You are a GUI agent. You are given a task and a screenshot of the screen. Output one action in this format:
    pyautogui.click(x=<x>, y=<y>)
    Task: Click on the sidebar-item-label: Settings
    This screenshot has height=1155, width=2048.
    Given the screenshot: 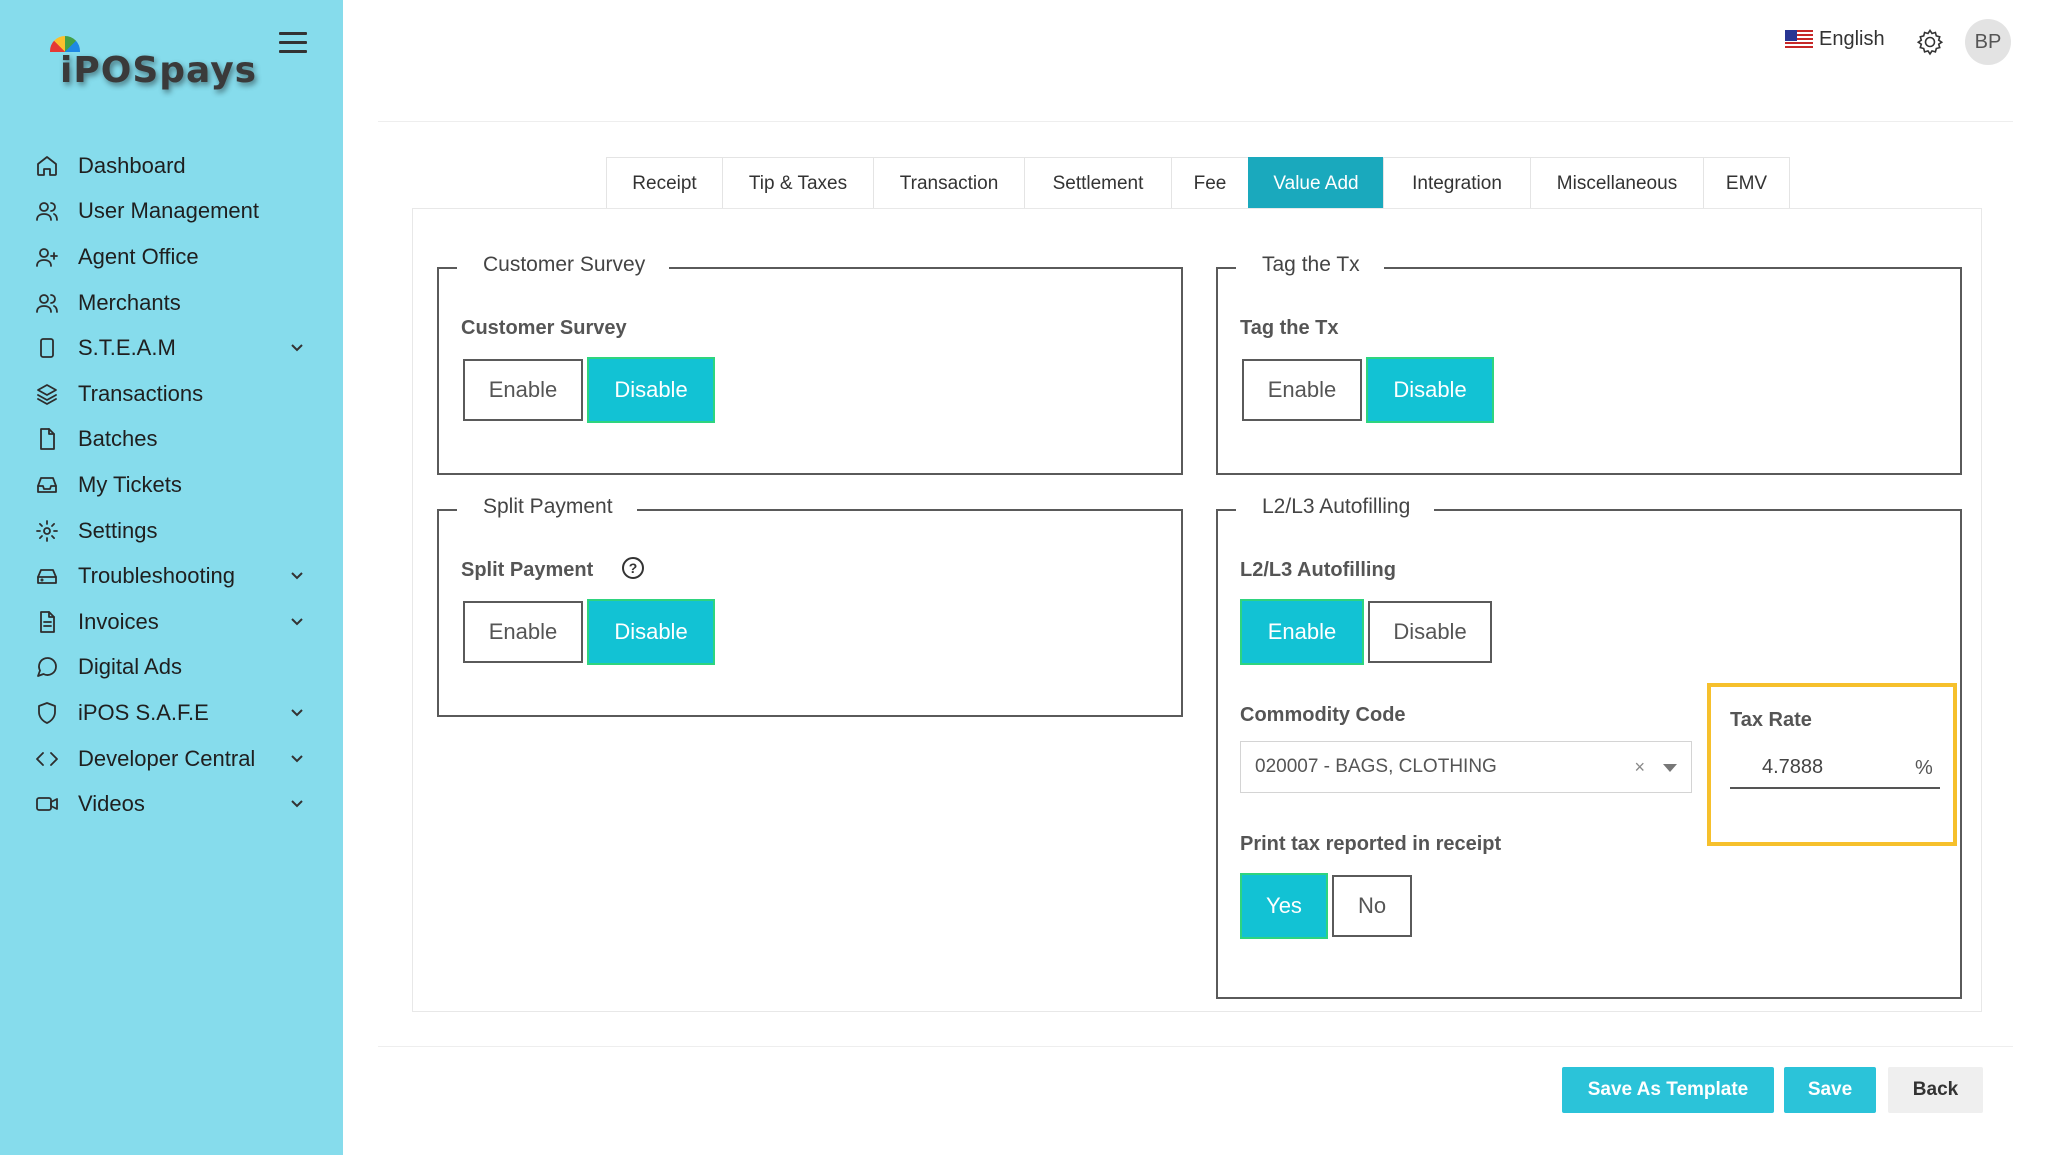 What is the action you would take?
    pyautogui.click(x=118, y=530)
    